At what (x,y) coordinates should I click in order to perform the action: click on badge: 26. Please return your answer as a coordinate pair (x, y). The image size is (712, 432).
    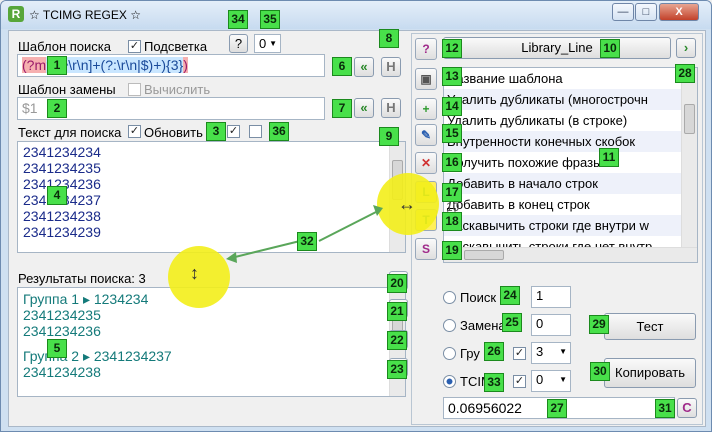
    Looking at the image, I should click on (494, 351).